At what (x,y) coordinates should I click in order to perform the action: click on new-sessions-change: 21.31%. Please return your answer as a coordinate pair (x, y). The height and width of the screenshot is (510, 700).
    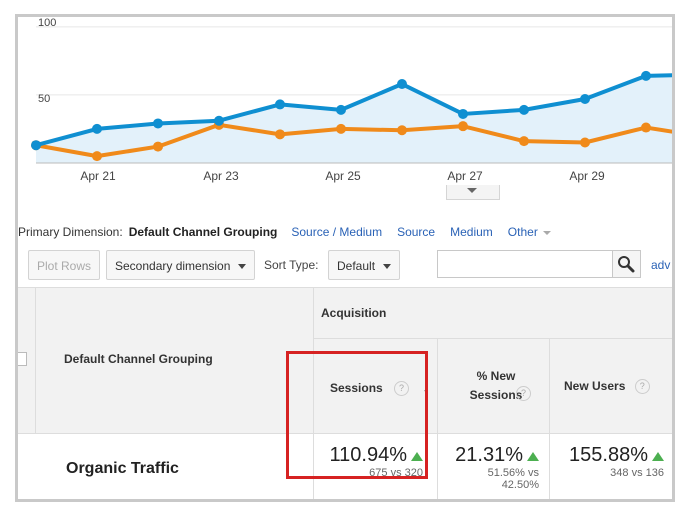
    Looking at the image, I should click on (489, 455).